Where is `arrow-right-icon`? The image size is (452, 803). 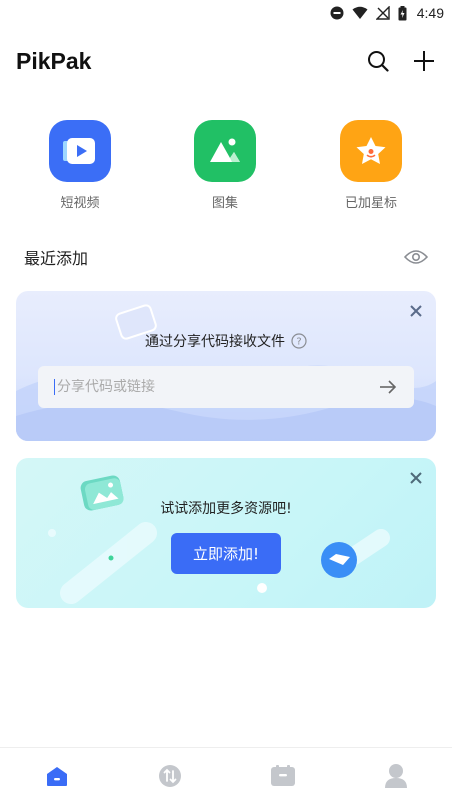 arrow-right-icon is located at coordinates (388, 387).